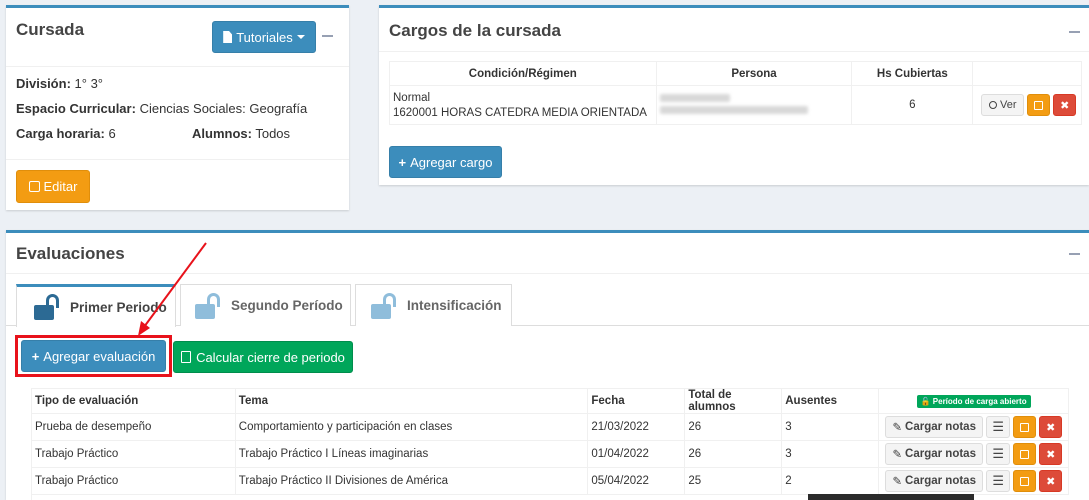  What do you see at coordinates (733, 401) in the screenshot?
I see `col-total: Total de alumnos` at bounding box center [733, 401].